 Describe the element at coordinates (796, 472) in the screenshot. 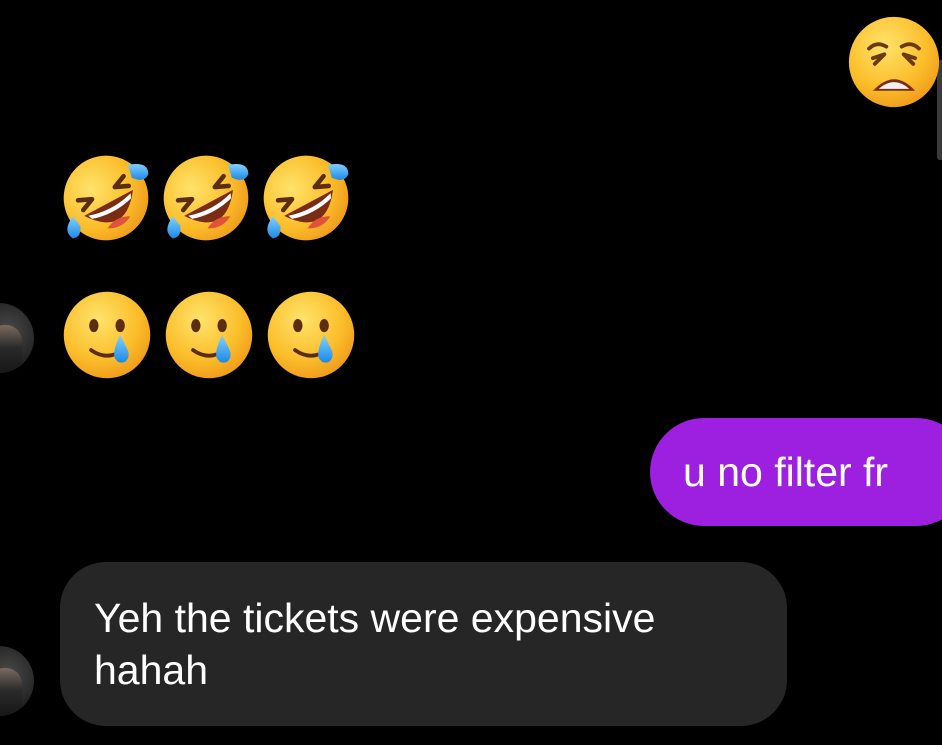

I see `sent-message-bubble: u no filter fr` at that location.